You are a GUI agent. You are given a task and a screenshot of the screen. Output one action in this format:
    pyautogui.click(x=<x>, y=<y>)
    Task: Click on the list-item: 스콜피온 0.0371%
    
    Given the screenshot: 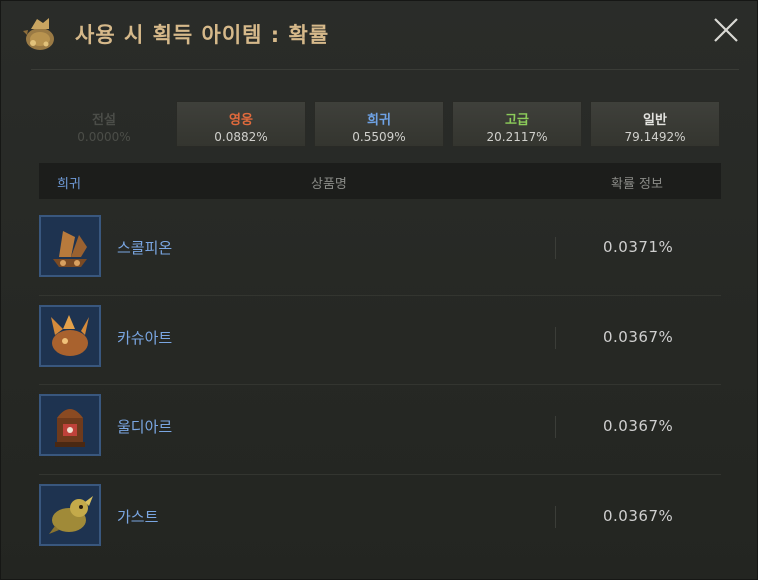 What is the action you would take?
    pyautogui.click(x=380, y=251)
    